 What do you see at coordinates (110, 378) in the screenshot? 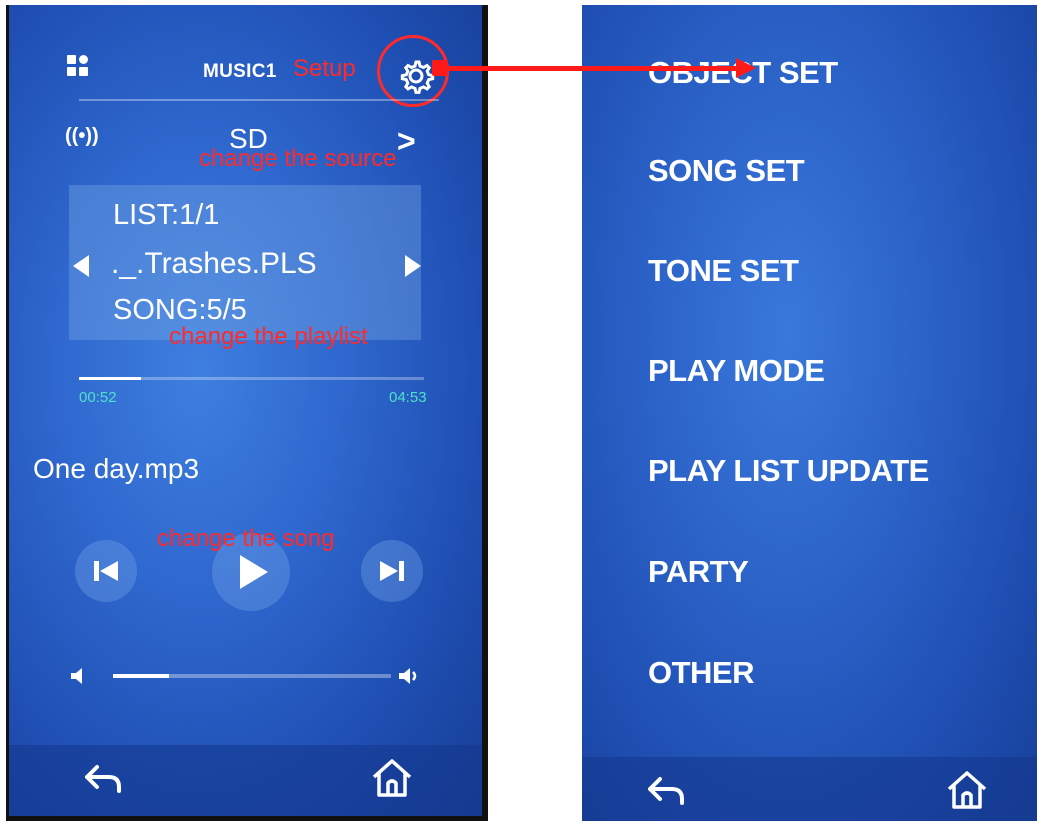
I see `progress-fill` at bounding box center [110, 378].